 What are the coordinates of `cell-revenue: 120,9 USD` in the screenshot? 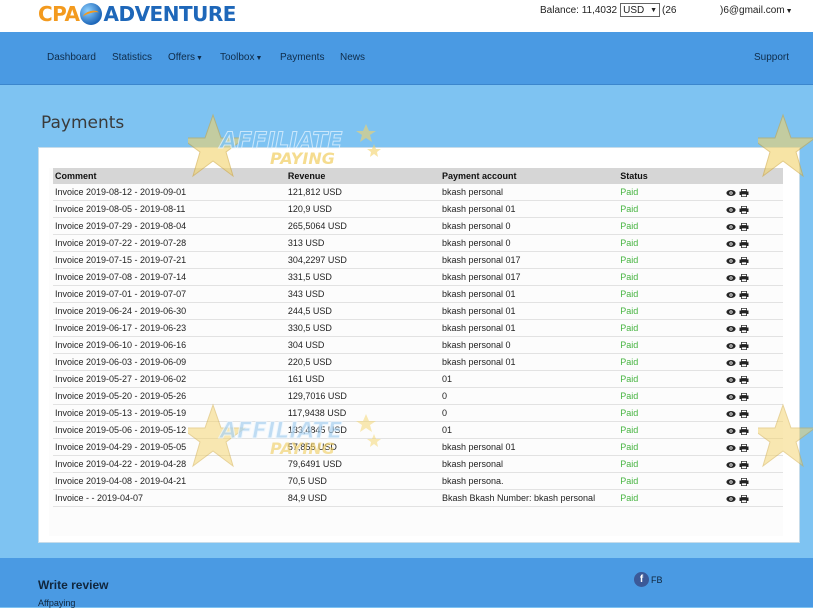 It's located at (362, 209).